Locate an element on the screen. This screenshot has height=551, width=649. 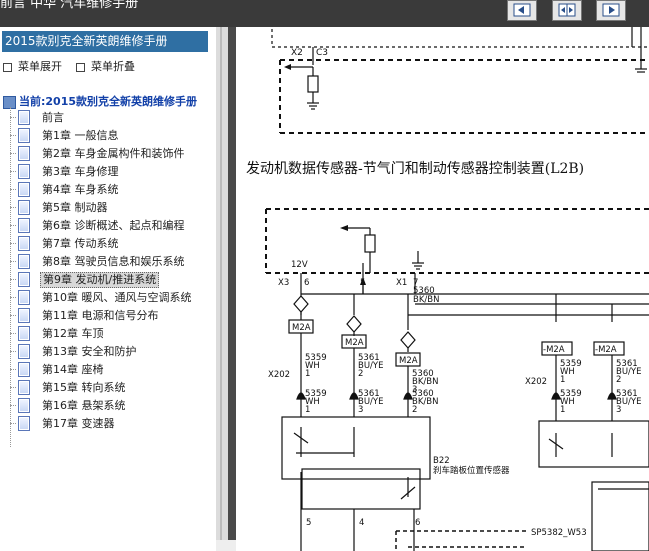
diagram-label: X1 is located at coordinates (401, 283).